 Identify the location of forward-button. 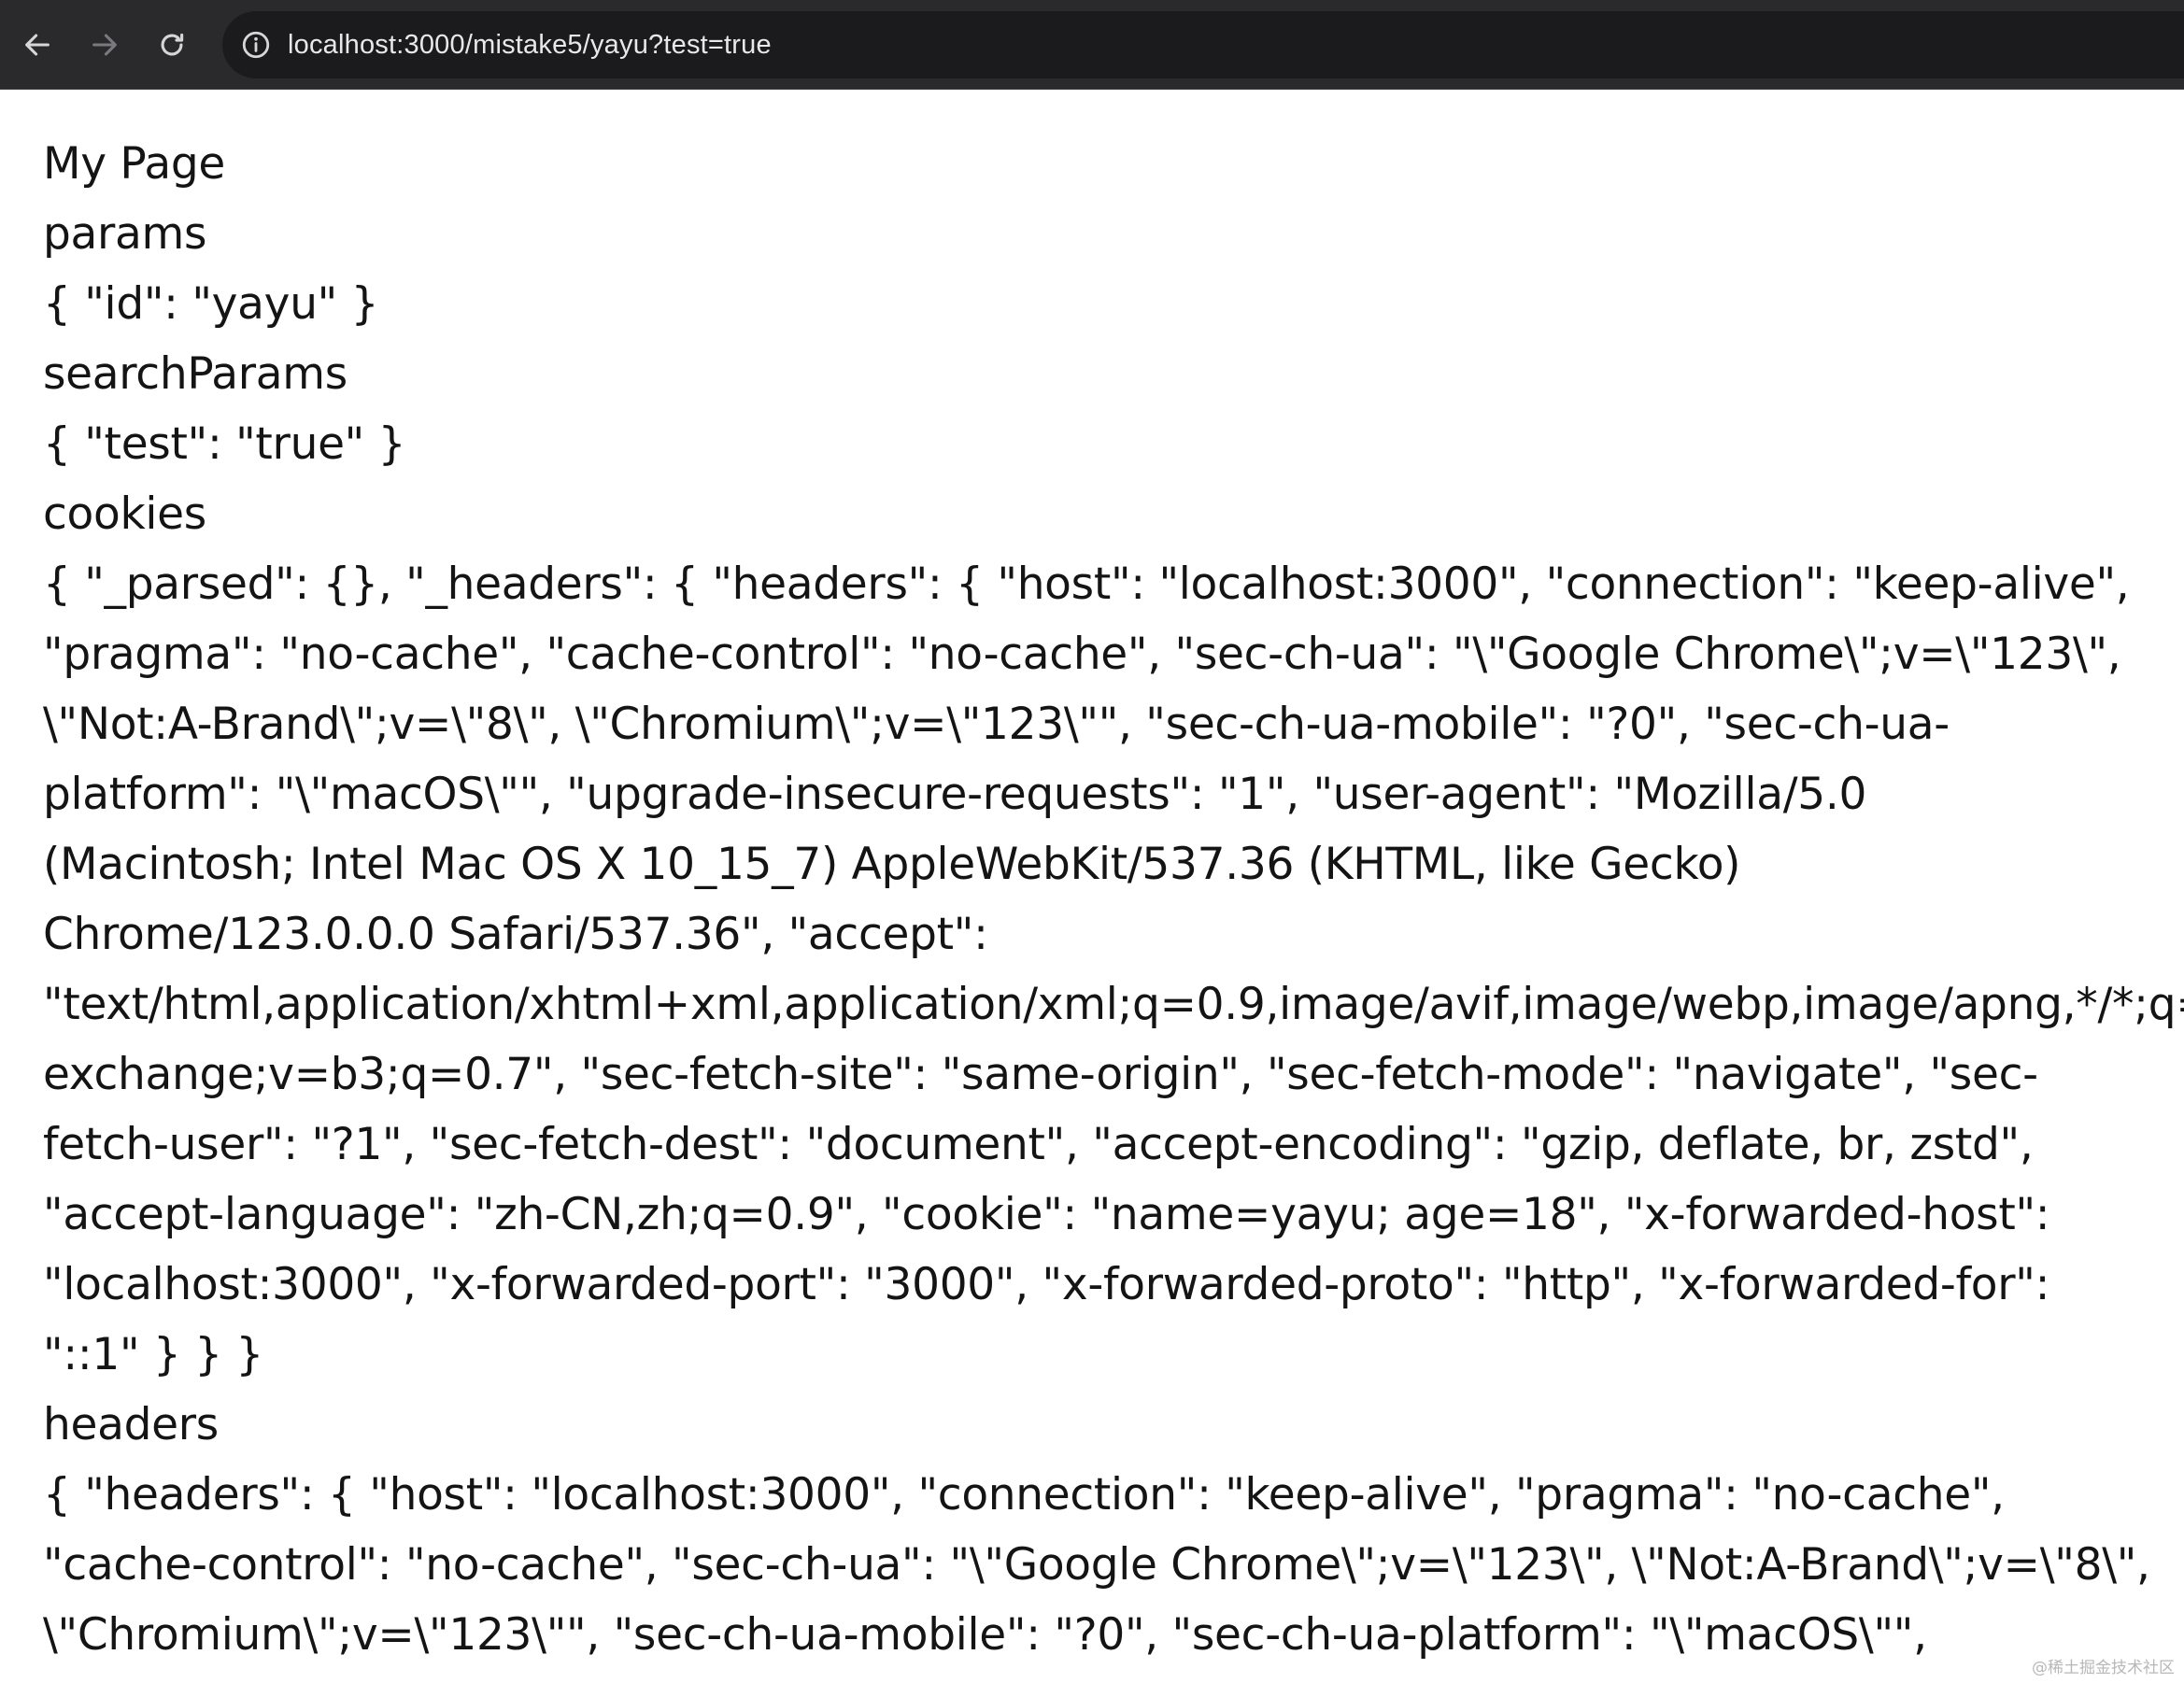
(104, 45).